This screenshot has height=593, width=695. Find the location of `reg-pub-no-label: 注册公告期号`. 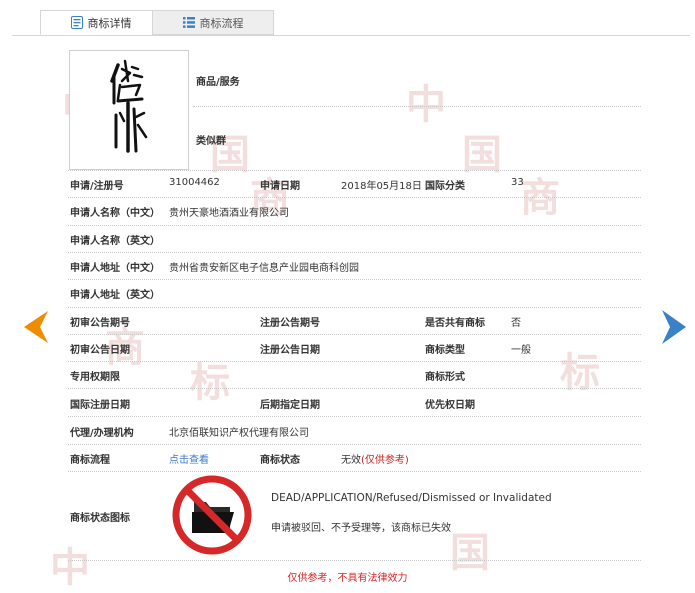

reg-pub-no-label: 注册公告期号 is located at coordinates (290, 323).